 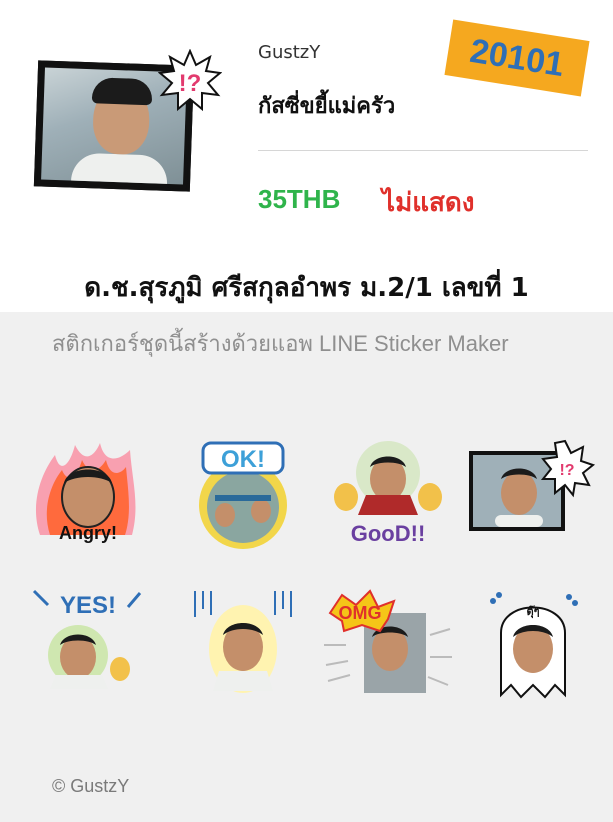 What do you see at coordinates (327, 106) in the screenshot?
I see `sticker-title: กัสซี่ขยี้แม่ครัว` at bounding box center [327, 106].